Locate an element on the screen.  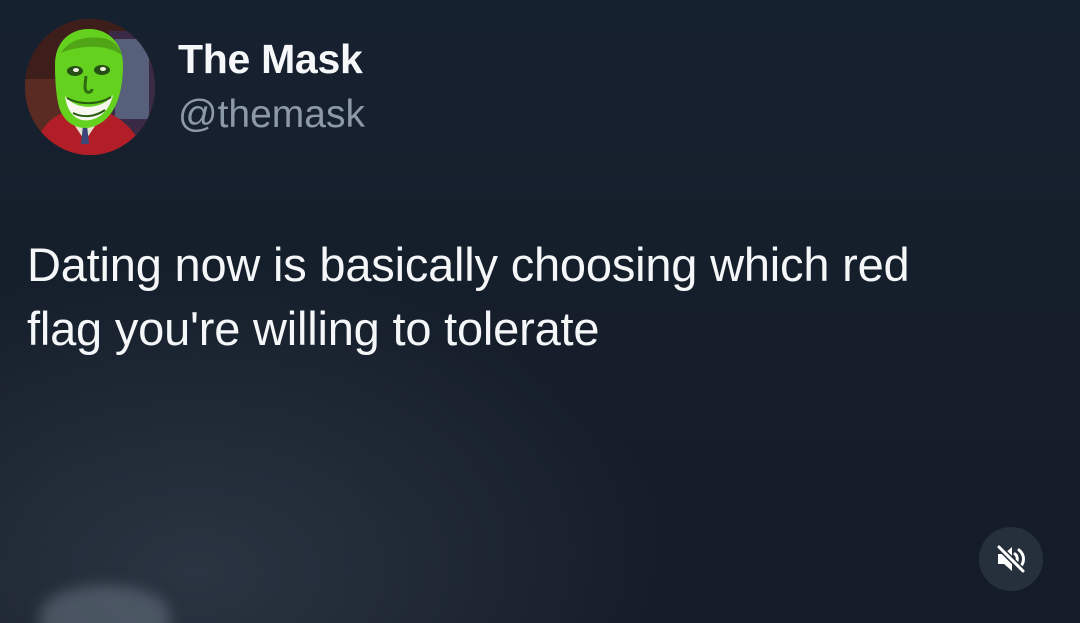
avatar is located at coordinates (90, 87).